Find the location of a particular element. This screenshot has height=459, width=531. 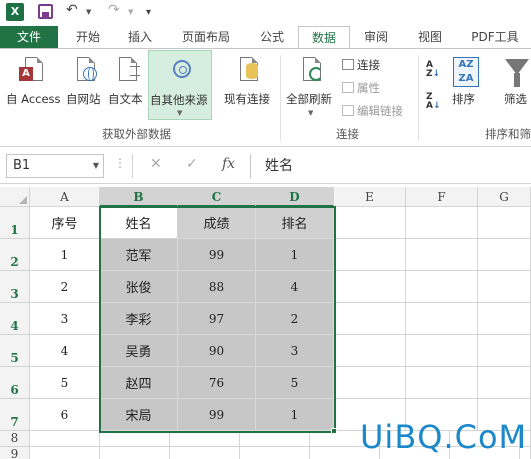

tab-insert: 插入 is located at coordinates (140, 37).